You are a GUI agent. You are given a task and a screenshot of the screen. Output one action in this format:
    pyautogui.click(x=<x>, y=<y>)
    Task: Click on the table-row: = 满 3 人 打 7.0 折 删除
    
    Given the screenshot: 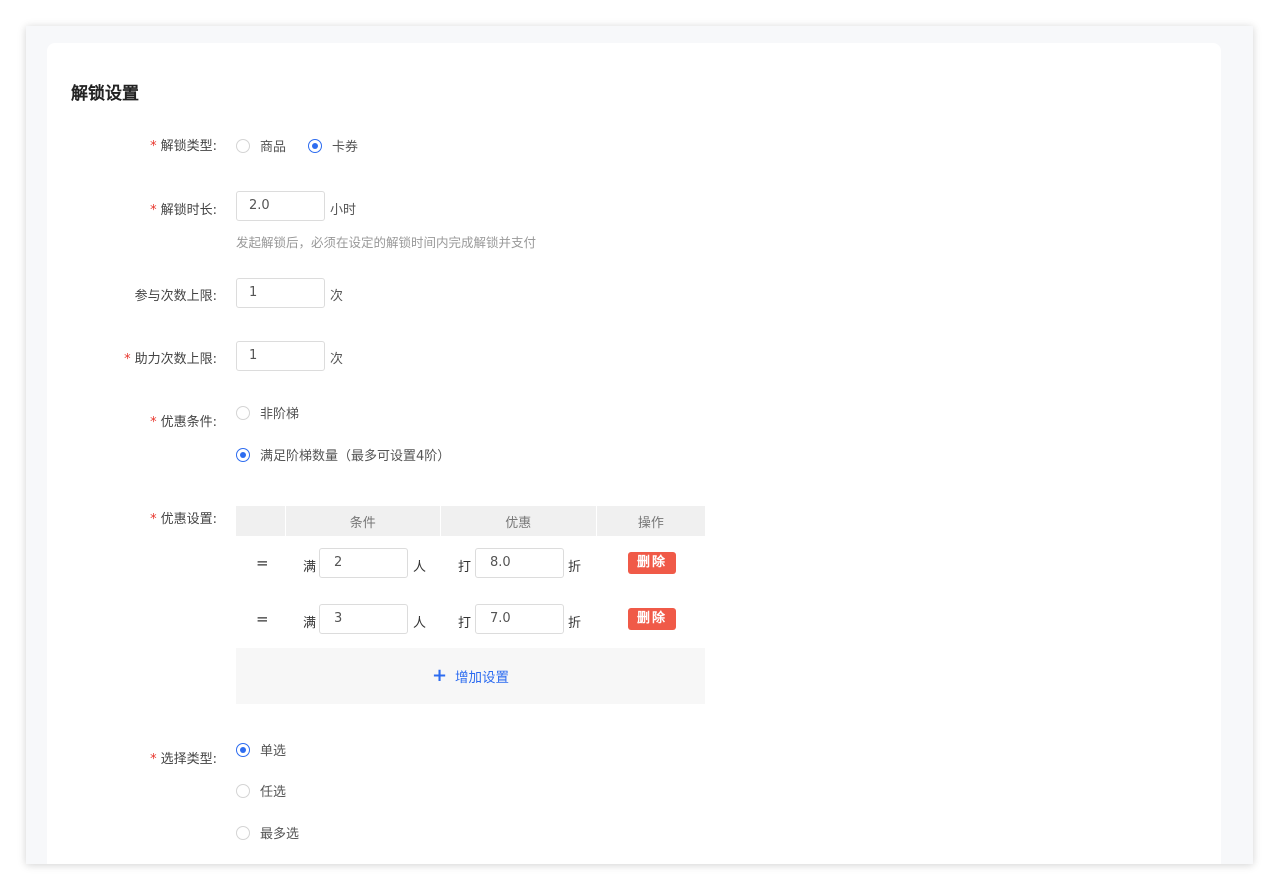 What is the action you would take?
    pyautogui.click(x=470, y=620)
    